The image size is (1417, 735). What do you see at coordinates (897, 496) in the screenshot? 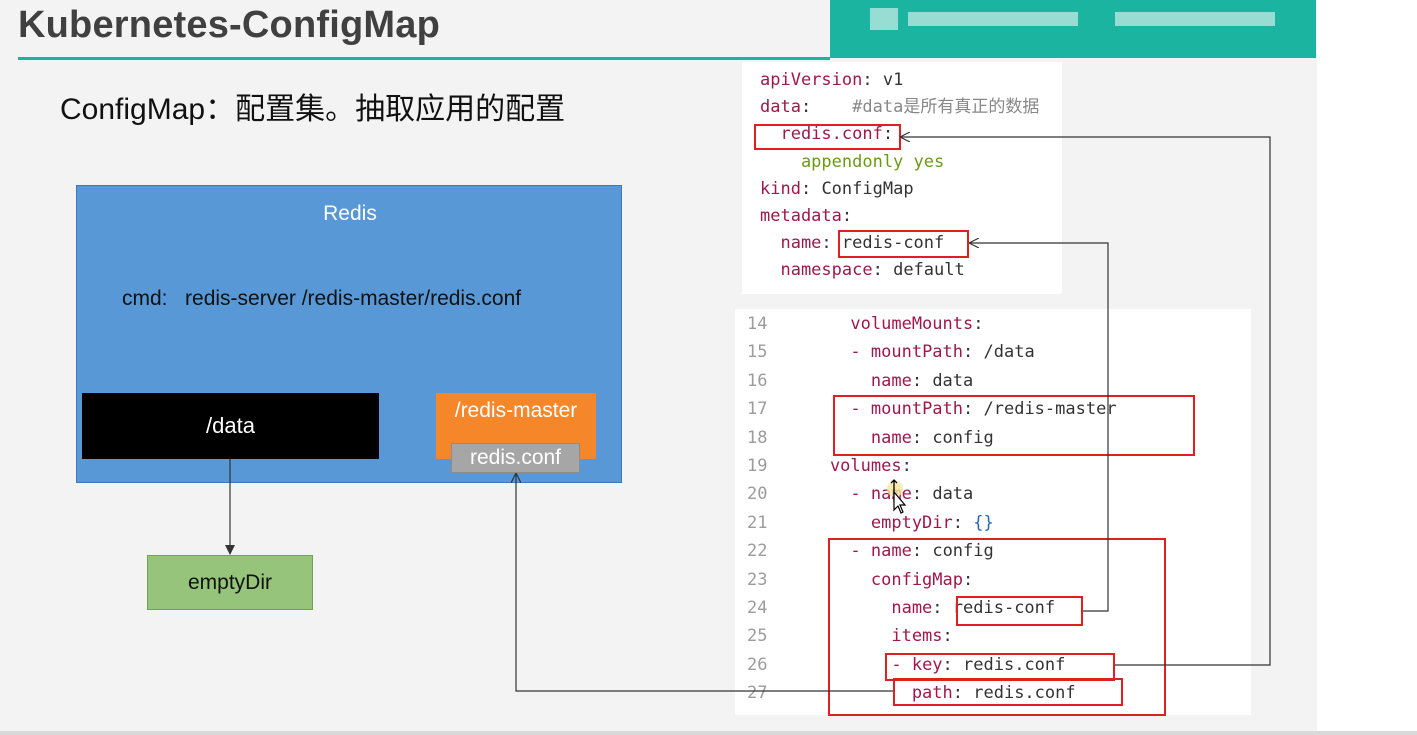
I see `mouse-cursor-icon` at bounding box center [897, 496].